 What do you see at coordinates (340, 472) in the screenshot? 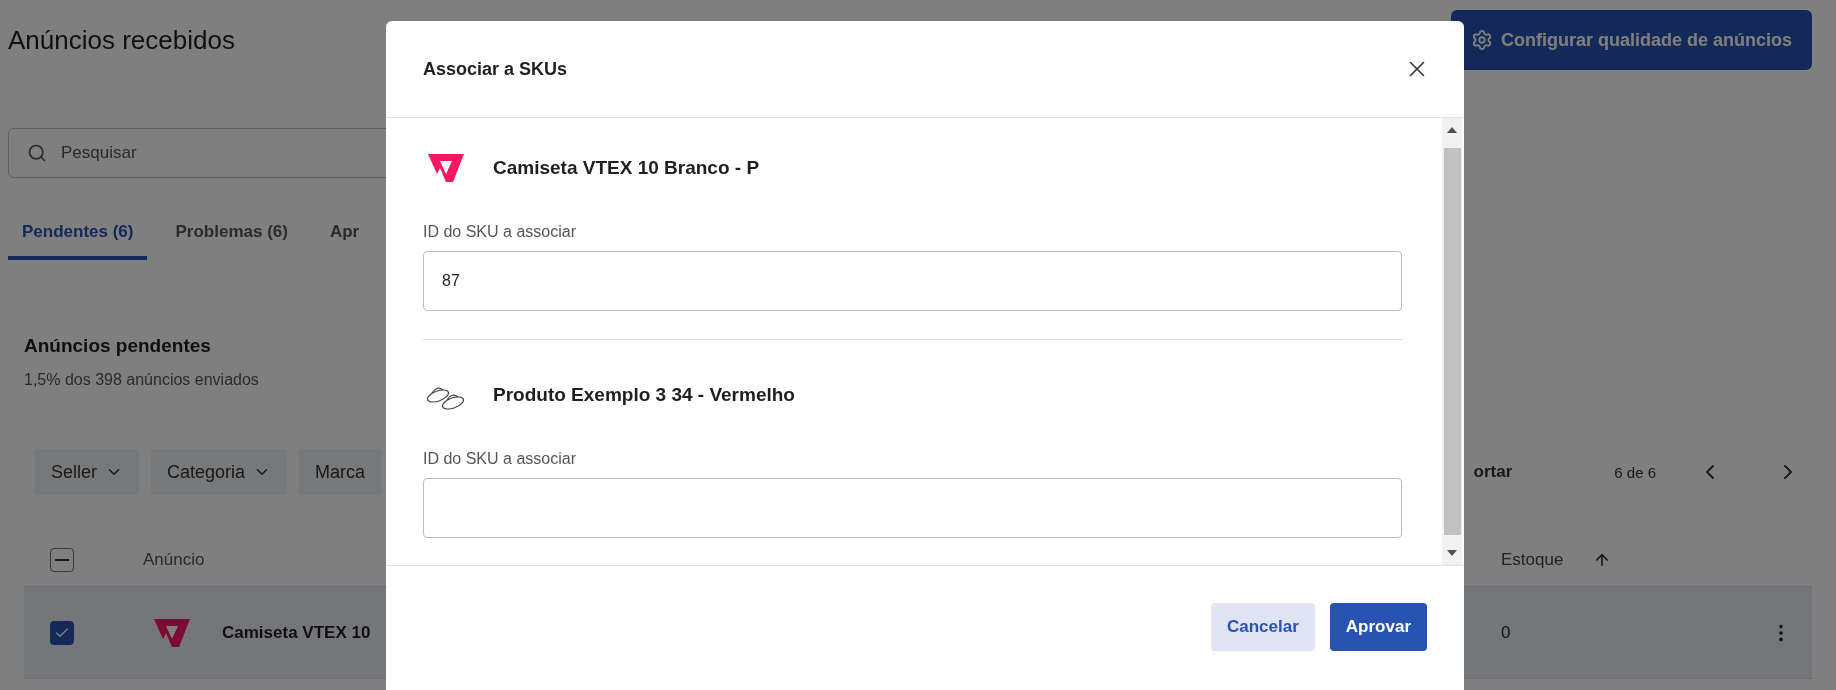
I see `filter-dropdown: Marca` at bounding box center [340, 472].